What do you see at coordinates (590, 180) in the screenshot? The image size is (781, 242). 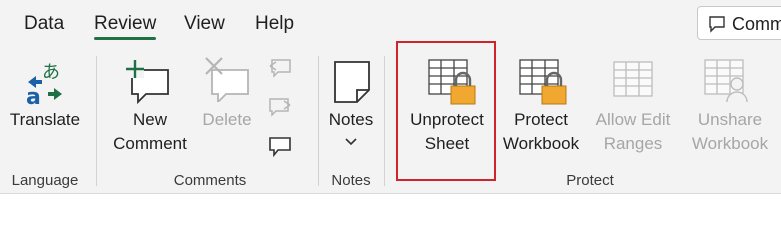 I see `group-protect-label: Protect` at bounding box center [590, 180].